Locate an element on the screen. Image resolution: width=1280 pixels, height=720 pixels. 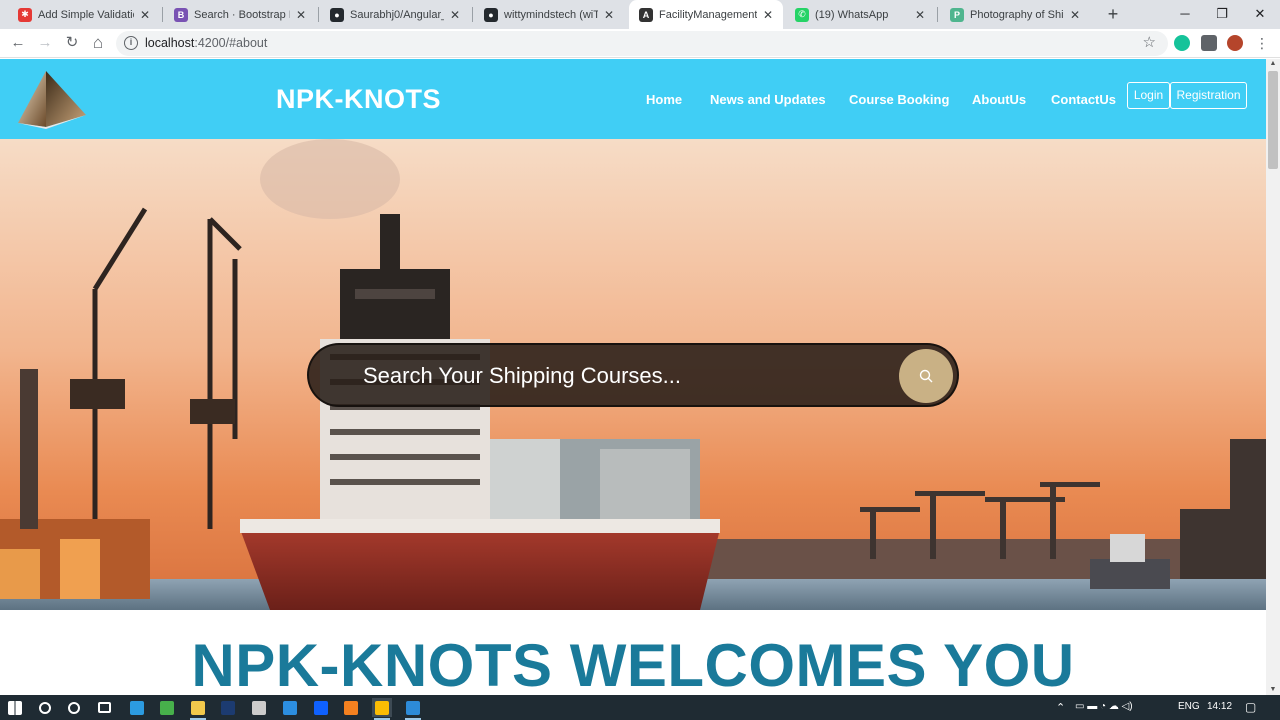
taskbar-vscode-icon is located at coordinates (413, 709).